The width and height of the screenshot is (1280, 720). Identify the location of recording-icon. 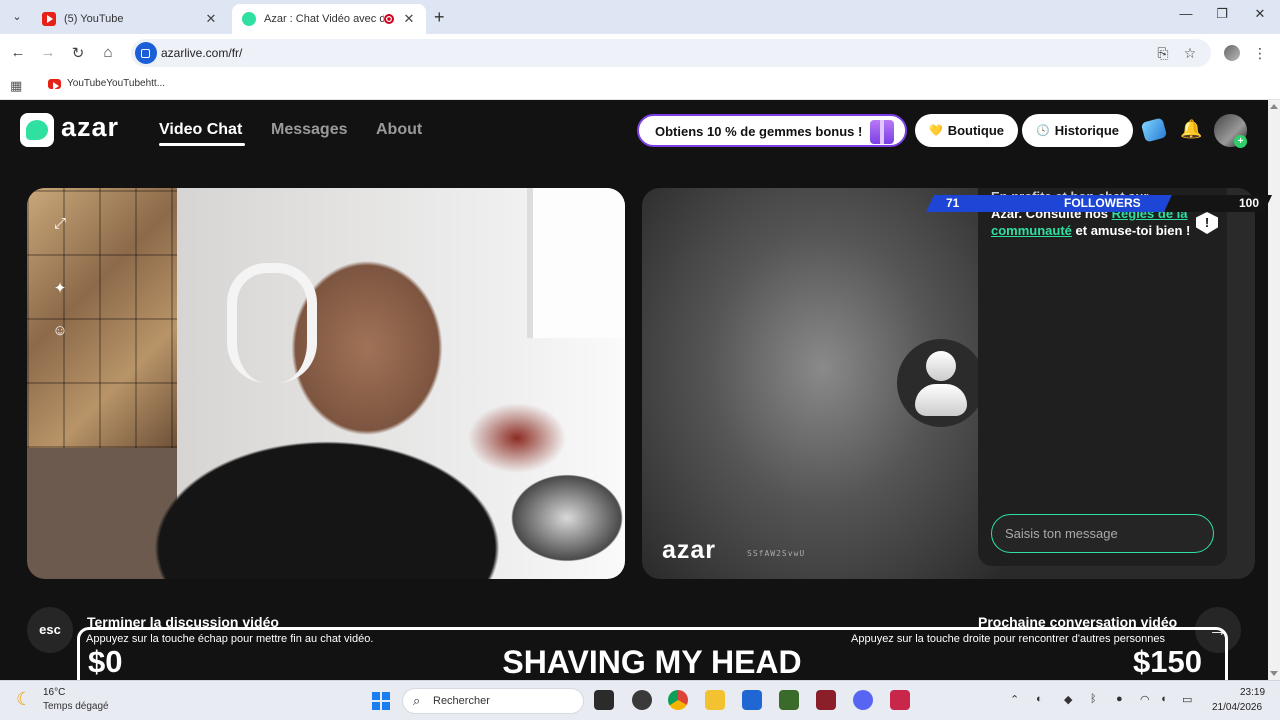
(389, 19).